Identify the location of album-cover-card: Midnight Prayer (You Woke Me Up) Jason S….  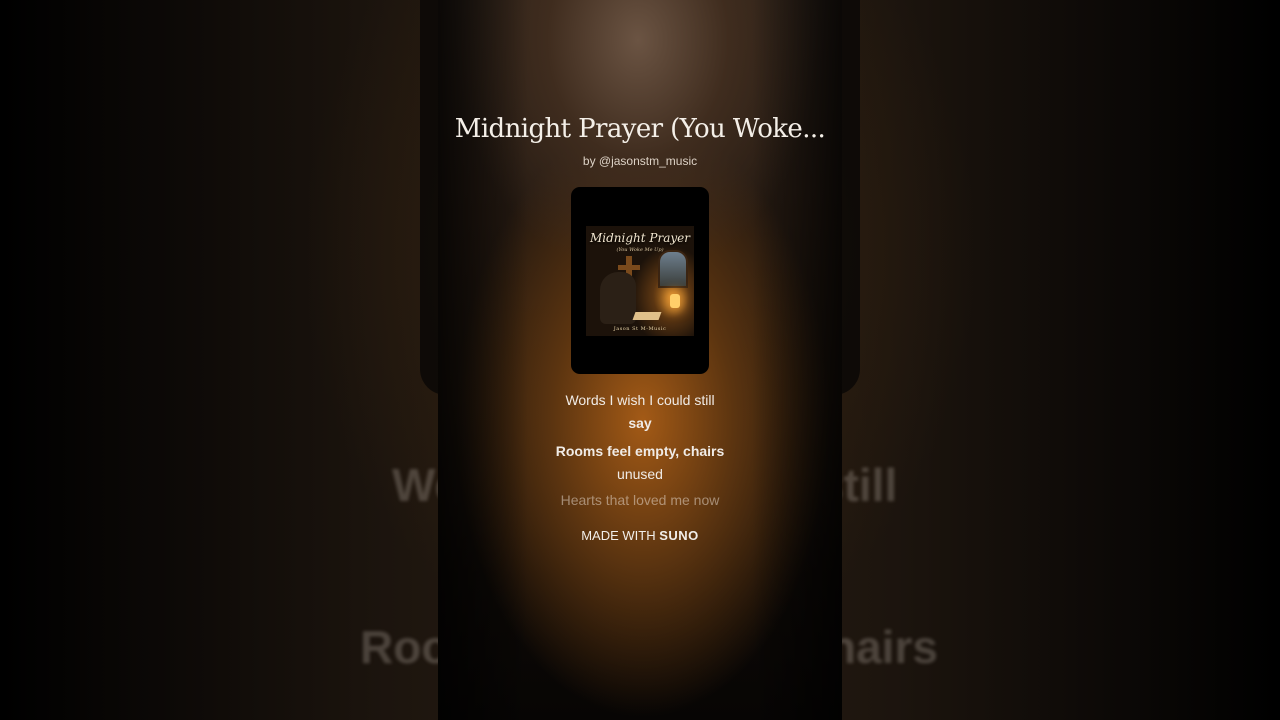
(640, 280).